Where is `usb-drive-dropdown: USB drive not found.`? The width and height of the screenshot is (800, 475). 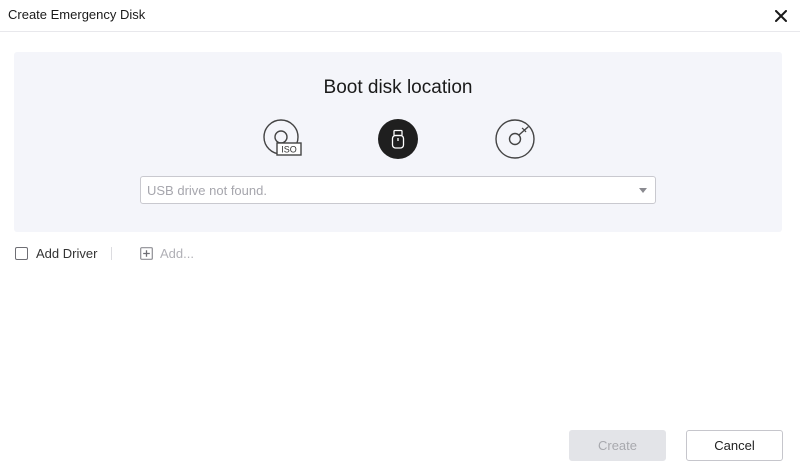 usb-drive-dropdown: USB drive not found. is located at coordinates (398, 190).